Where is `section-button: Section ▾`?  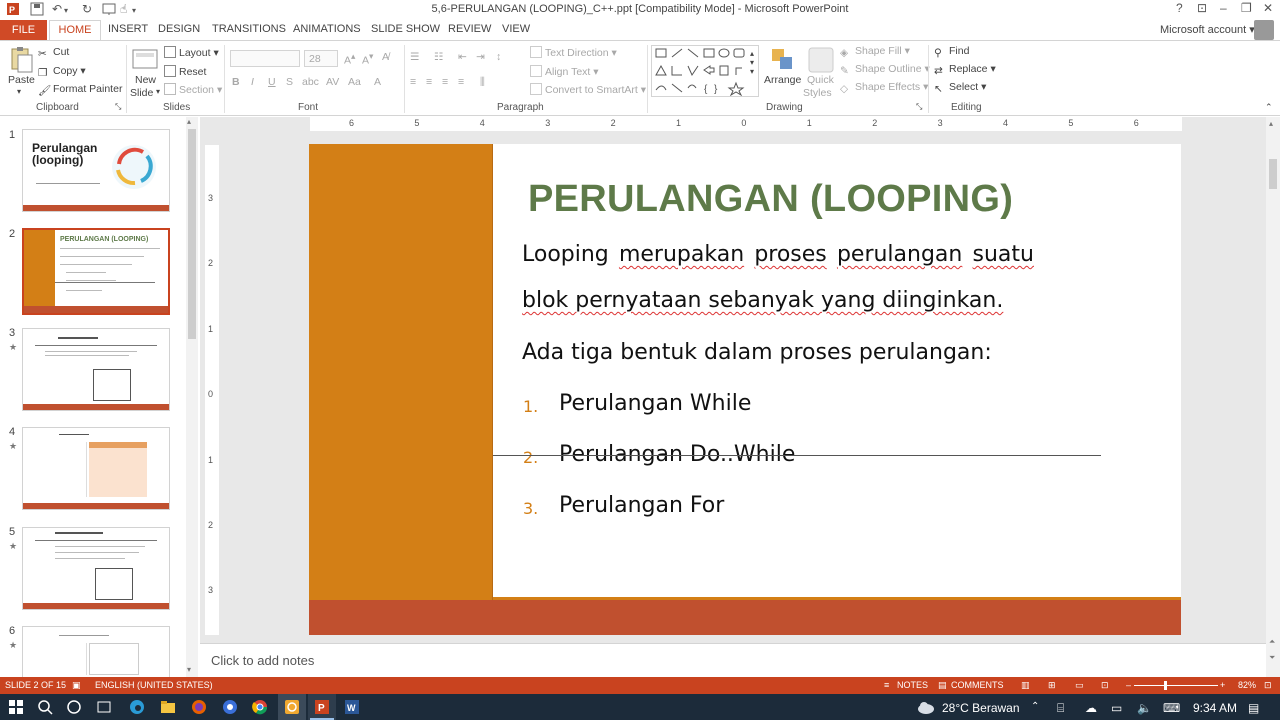
section-button: Section ▾ is located at coordinates (193, 89).